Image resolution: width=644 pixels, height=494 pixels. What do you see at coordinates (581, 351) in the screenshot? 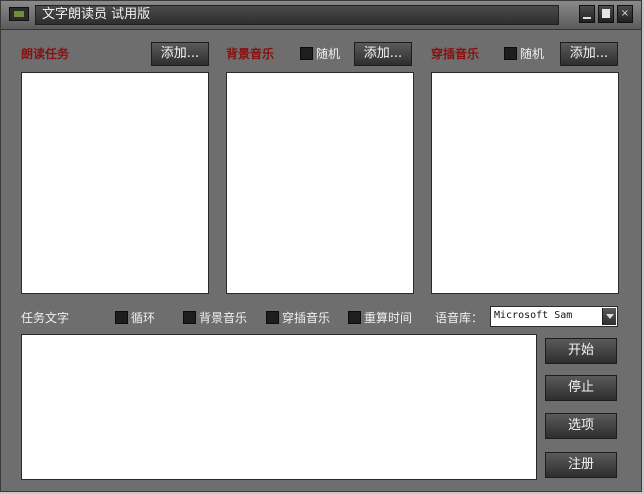
I see `start-button: 开始` at bounding box center [581, 351].